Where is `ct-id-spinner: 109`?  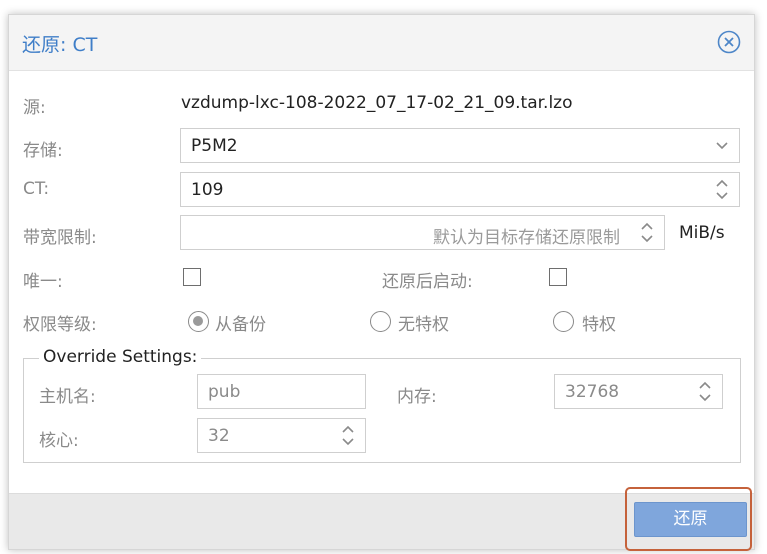
ct-id-spinner: 109 is located at coordinates (460, 189).